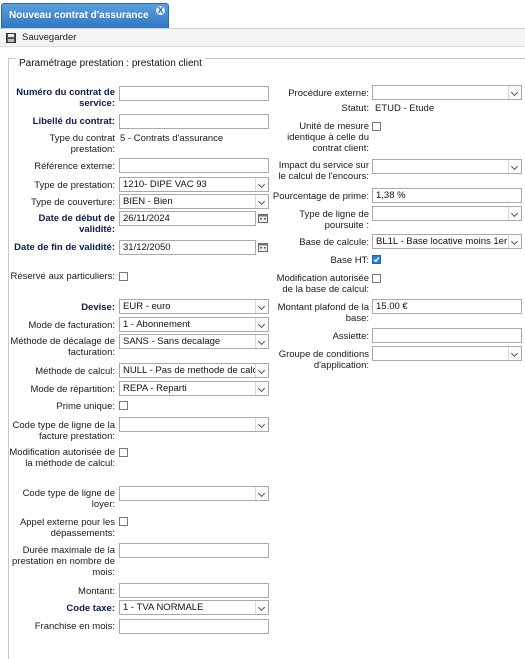 The height and width of the screenshot is (659, 525). What do you see at coordinates (194, 424) in the screenshot?
I see `code-ligne-facture-select` at bounding box center [194, 424].